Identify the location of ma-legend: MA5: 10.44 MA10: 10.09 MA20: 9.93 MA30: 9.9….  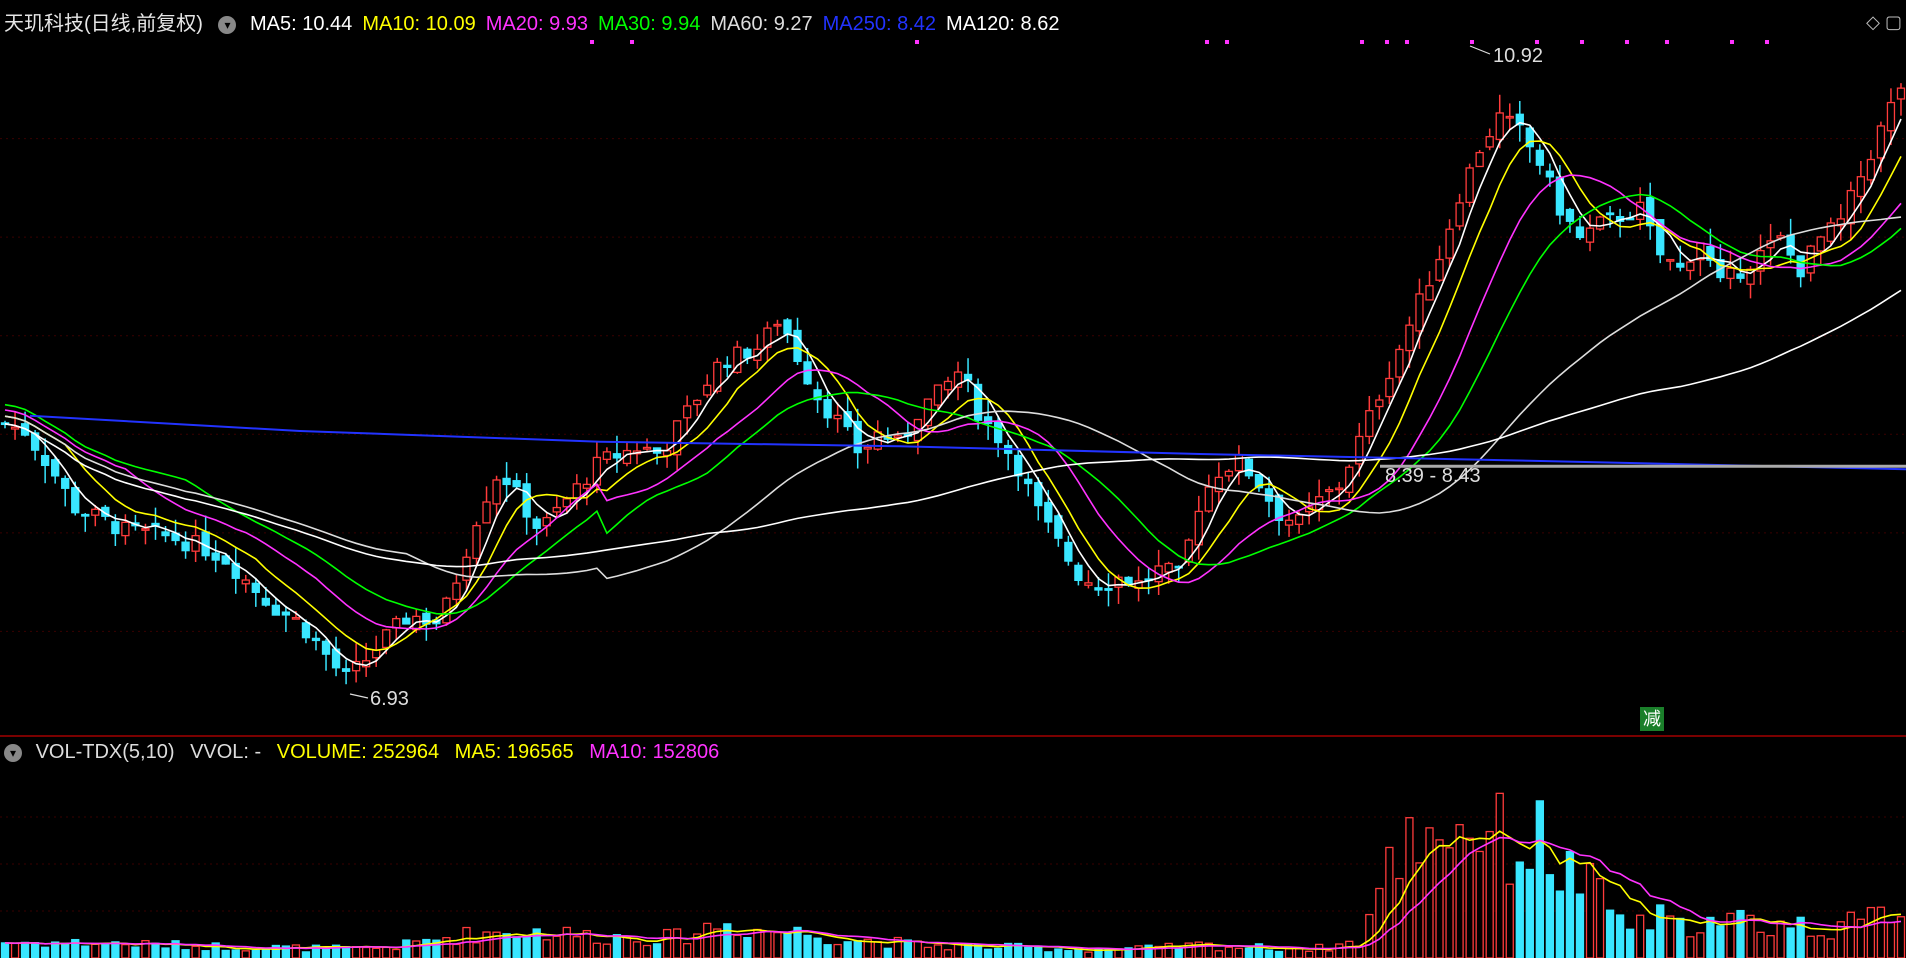
(659, 24).